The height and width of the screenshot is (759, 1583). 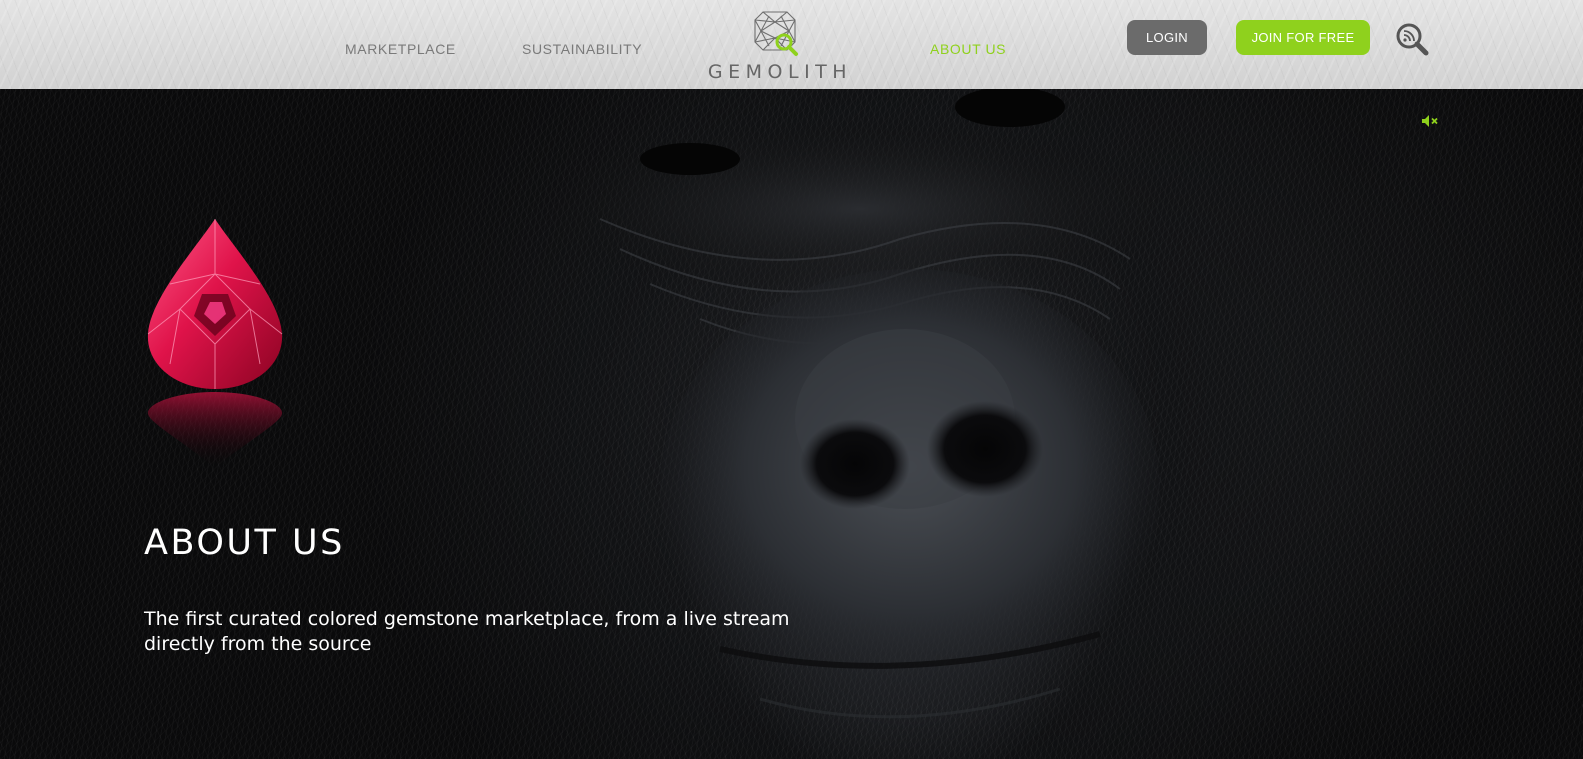 I want to click on gemolith-logo: GEMOLITH, so click(x=780, y=45).